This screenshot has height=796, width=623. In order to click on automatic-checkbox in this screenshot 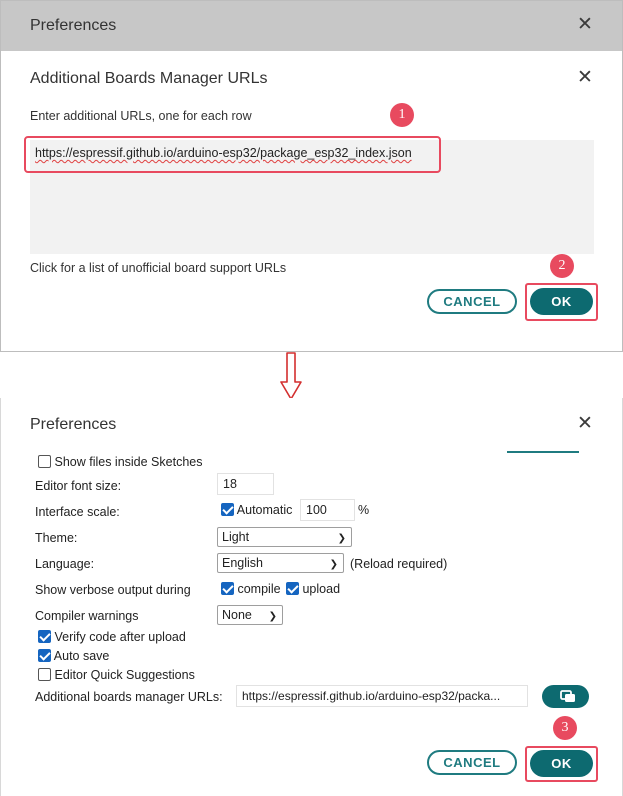, I will do `click(227, 509)`.